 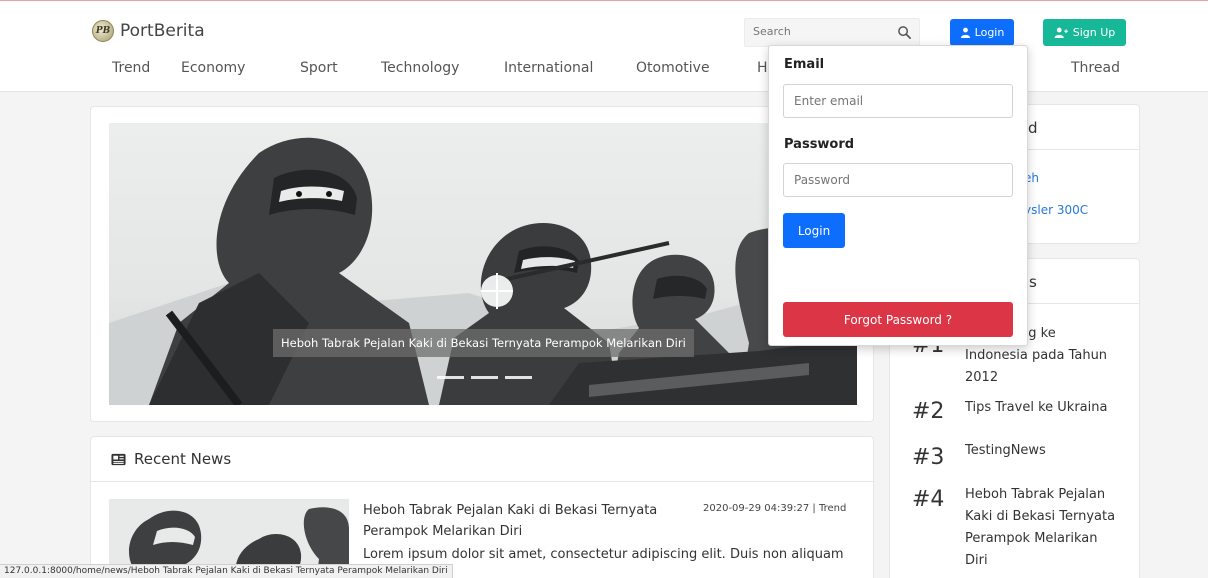 What do you see at coordinates (1050, 451) in the screenshot?
I see `popular-item-3-title: TestingNews` at bounding box center [1050, 451].